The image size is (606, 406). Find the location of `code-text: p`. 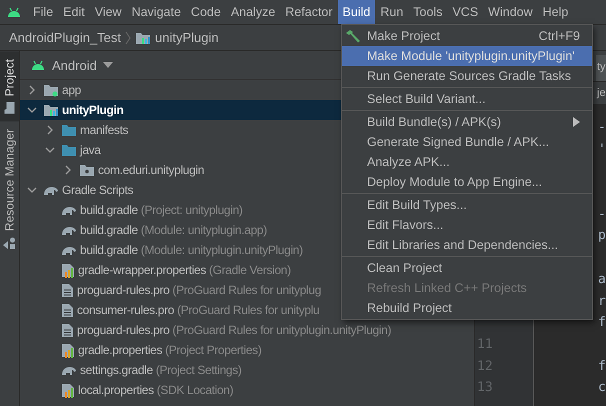

code-text: p is located at coordinates (602, 236).